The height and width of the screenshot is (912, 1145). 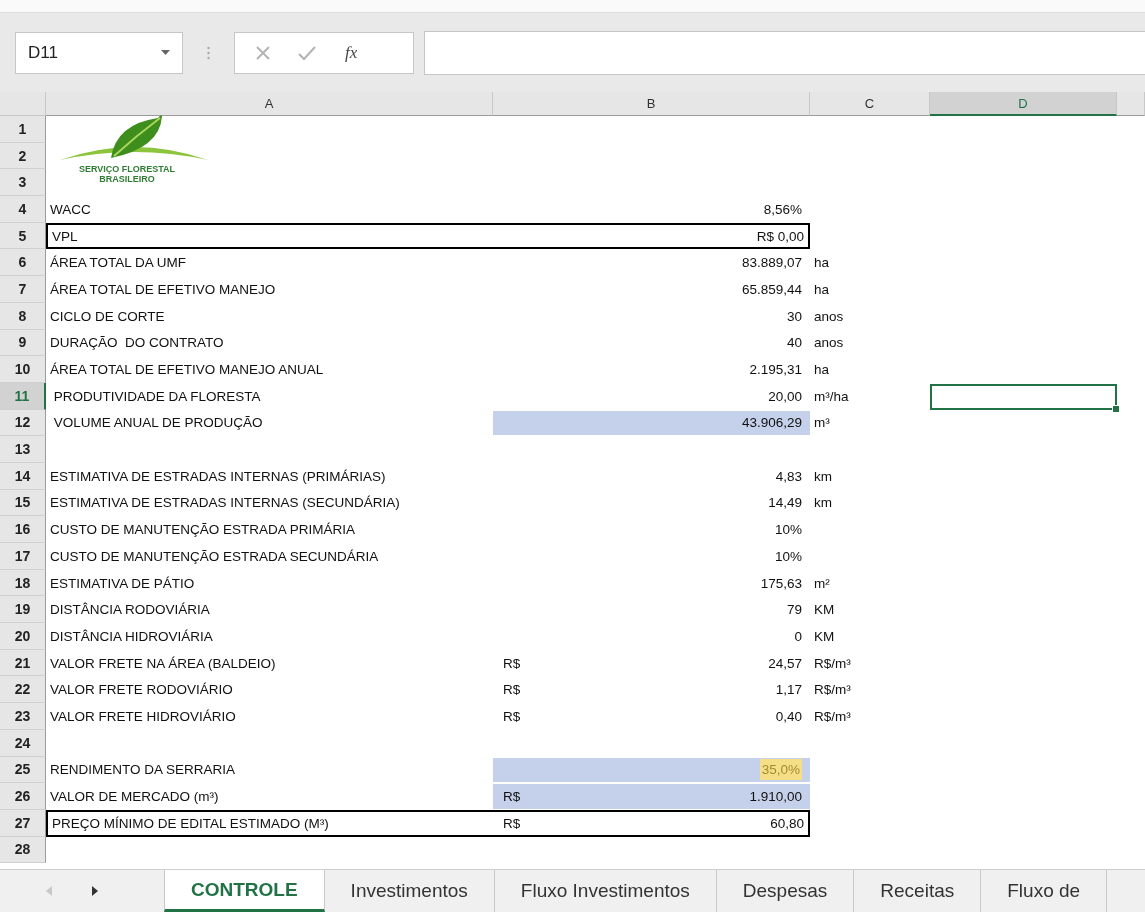 I want to click on row-label: VALOR FRETE NA ÁREA (BALDEIO), so click(x=163, y=663).